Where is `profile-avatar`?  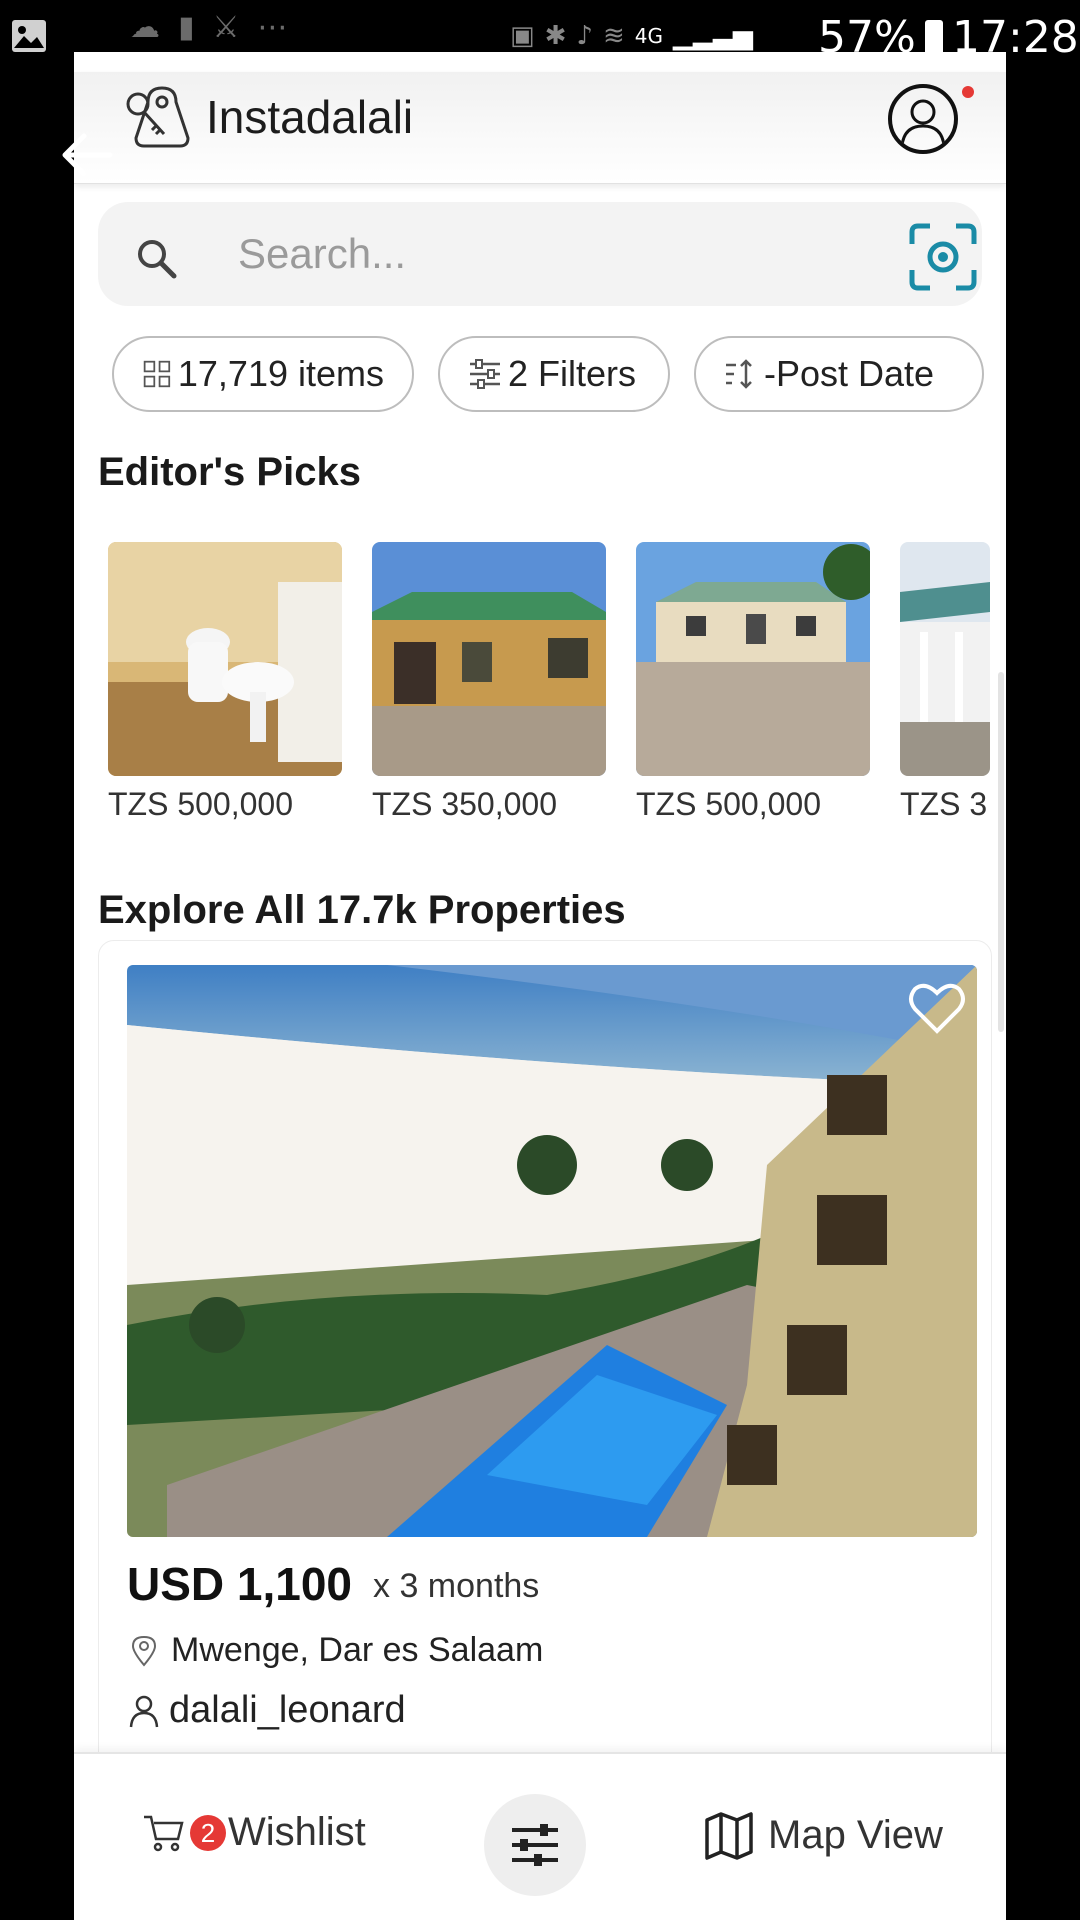
profile-avatar is located at coordinates (923, 119).